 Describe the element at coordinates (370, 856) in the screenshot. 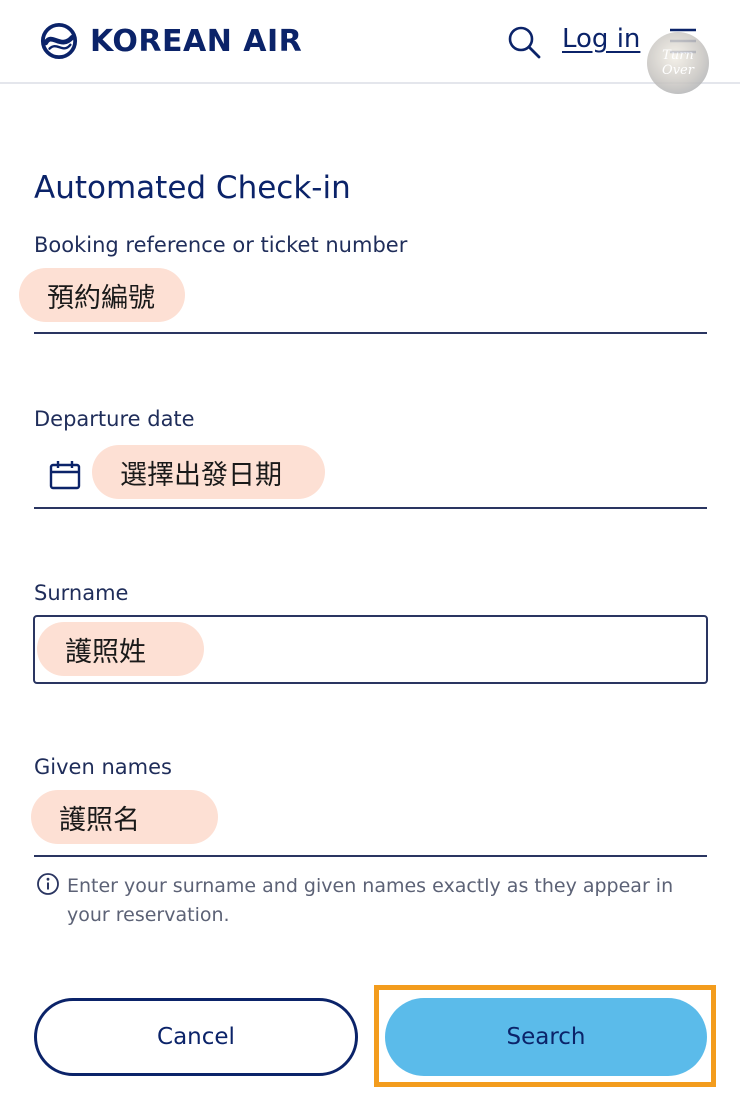

I see `given-names-input-underline` at that location.